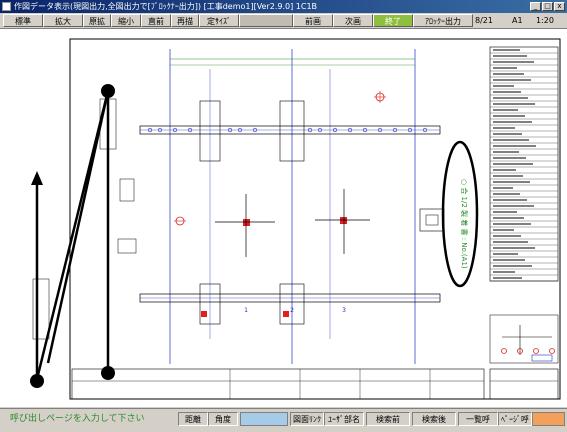  What do you see at coordinates (434, 419) in the screenshot?
I see `search-next-button: 検索後` at bounding box center [434, 419].